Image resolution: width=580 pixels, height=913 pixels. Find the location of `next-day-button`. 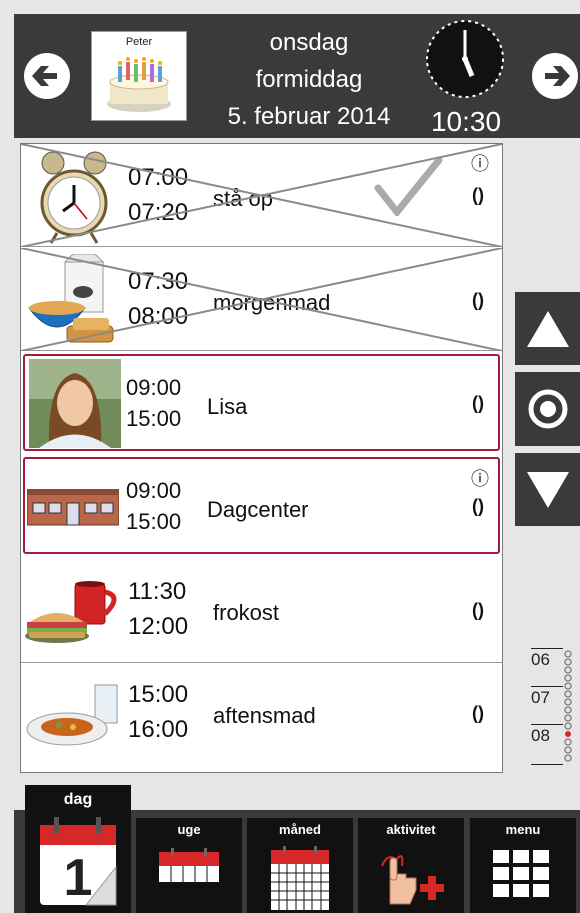

next-day-button is located at coordinates (555, 76).